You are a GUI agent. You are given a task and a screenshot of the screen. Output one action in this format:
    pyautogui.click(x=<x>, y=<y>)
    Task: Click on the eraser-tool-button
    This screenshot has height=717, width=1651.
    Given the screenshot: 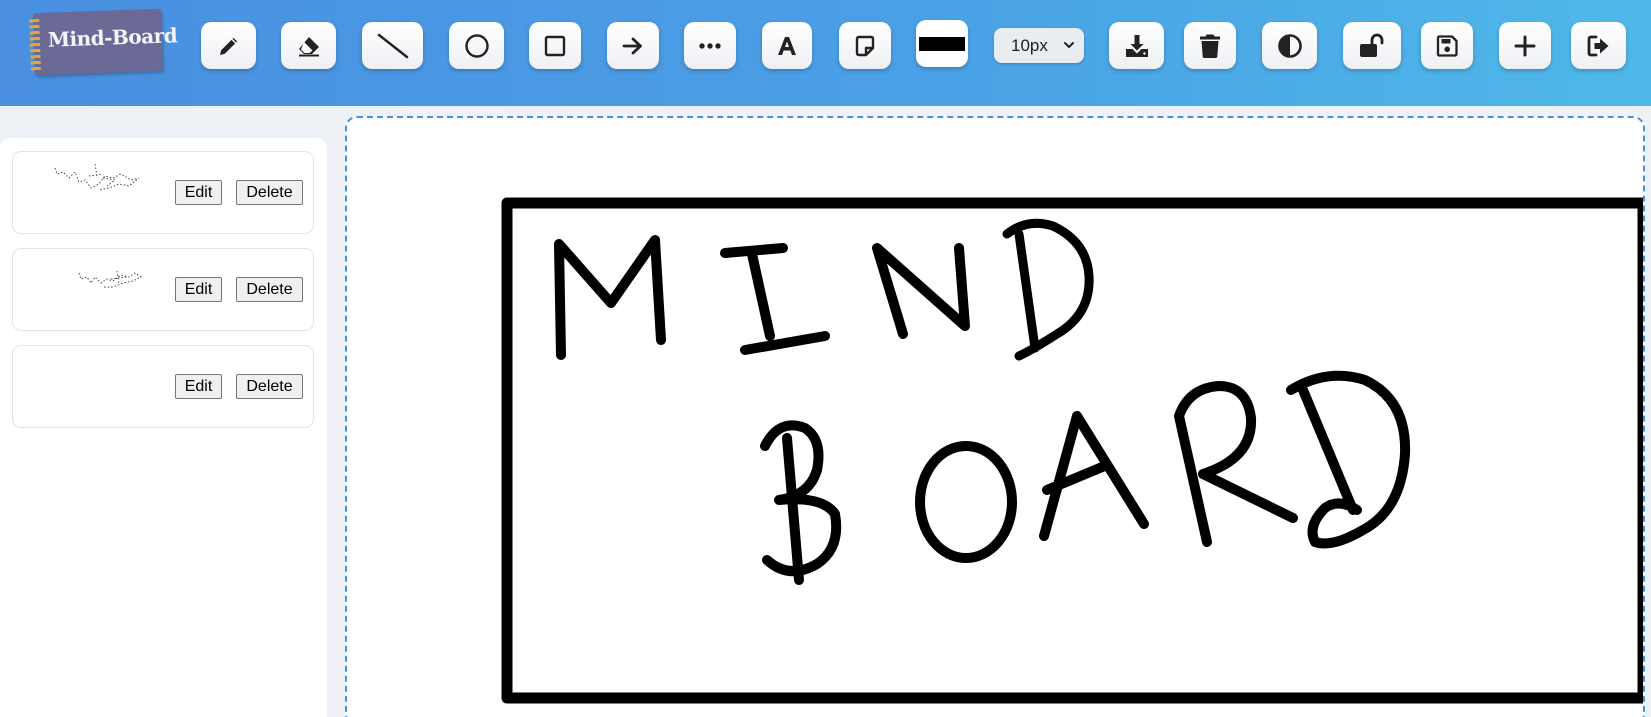 What is the action you would take?
    pyautogui.click(x=308, y=45)
    